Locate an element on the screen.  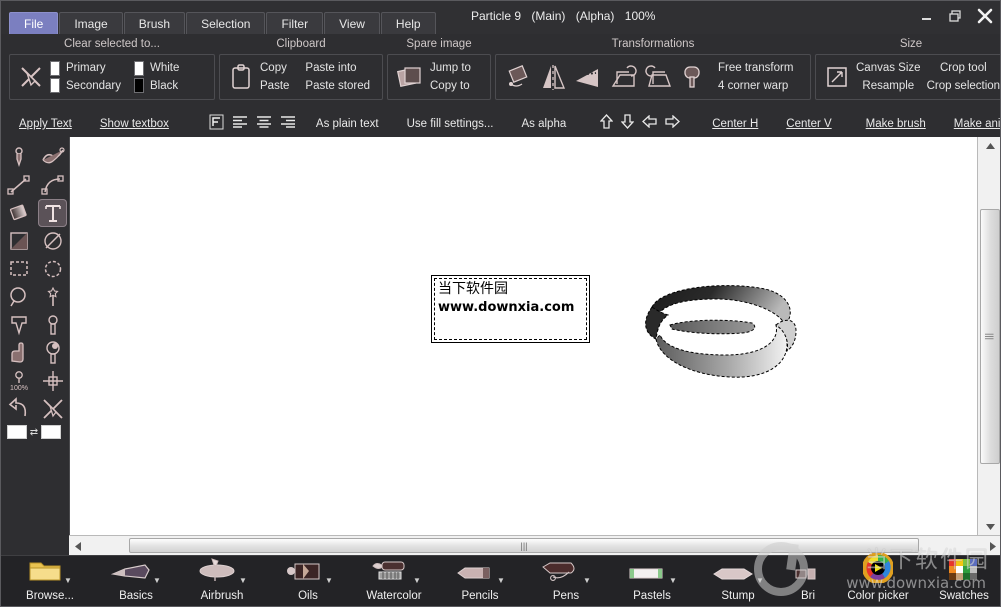
scroll-left-icon is located at coordinates (77, 546).